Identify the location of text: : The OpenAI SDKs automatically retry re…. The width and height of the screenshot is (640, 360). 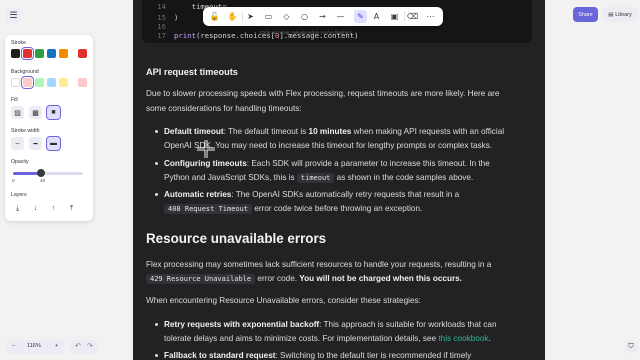
(345, 194).